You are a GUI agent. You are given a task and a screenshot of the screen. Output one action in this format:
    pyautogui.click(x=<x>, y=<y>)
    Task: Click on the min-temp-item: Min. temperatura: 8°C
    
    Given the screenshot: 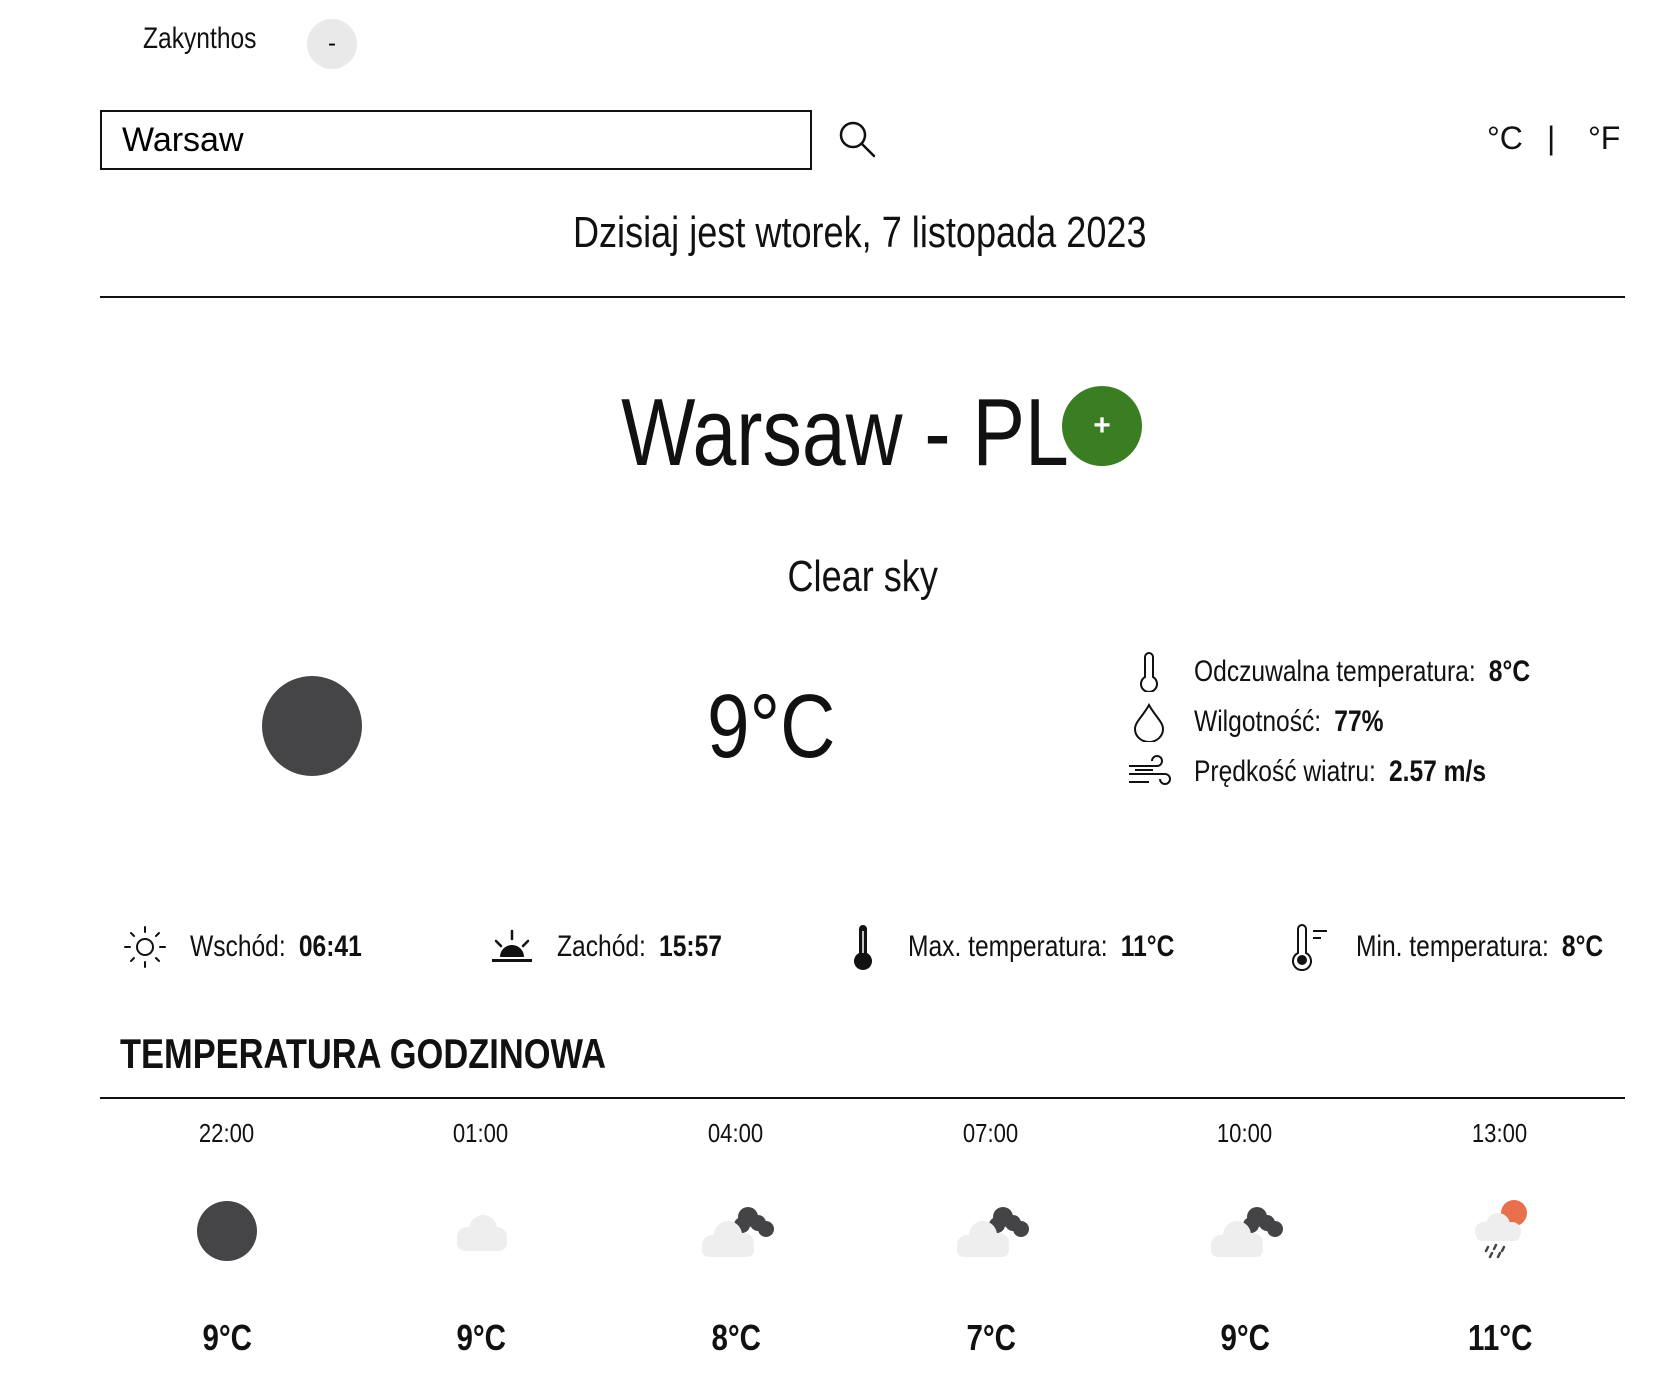 What is the action you would take?
    pyautogui.click(x=1471, y=947)
    